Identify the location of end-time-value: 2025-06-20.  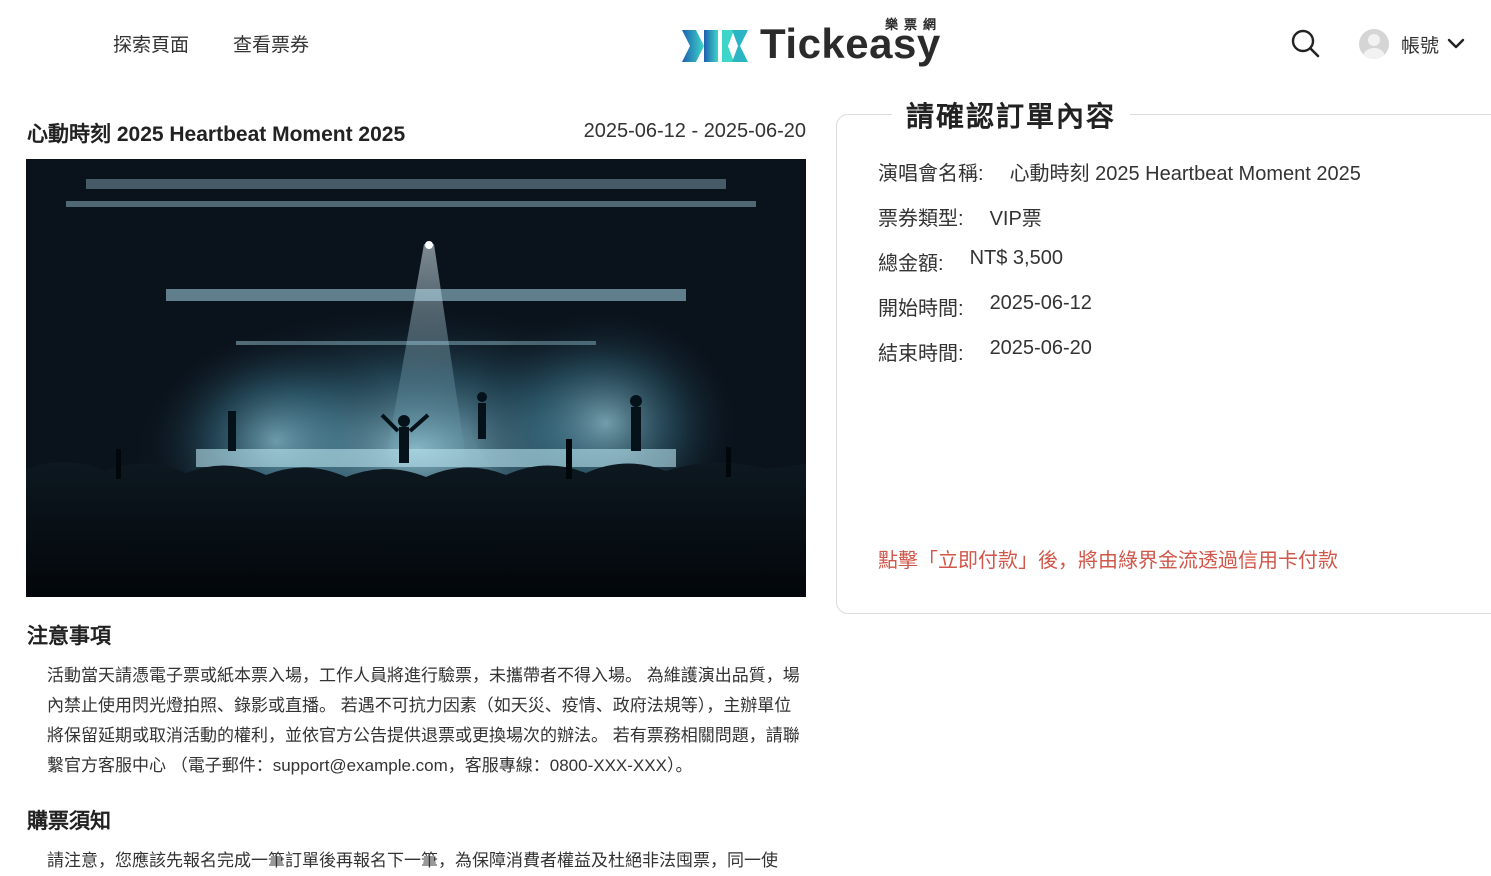
(1040, 348).